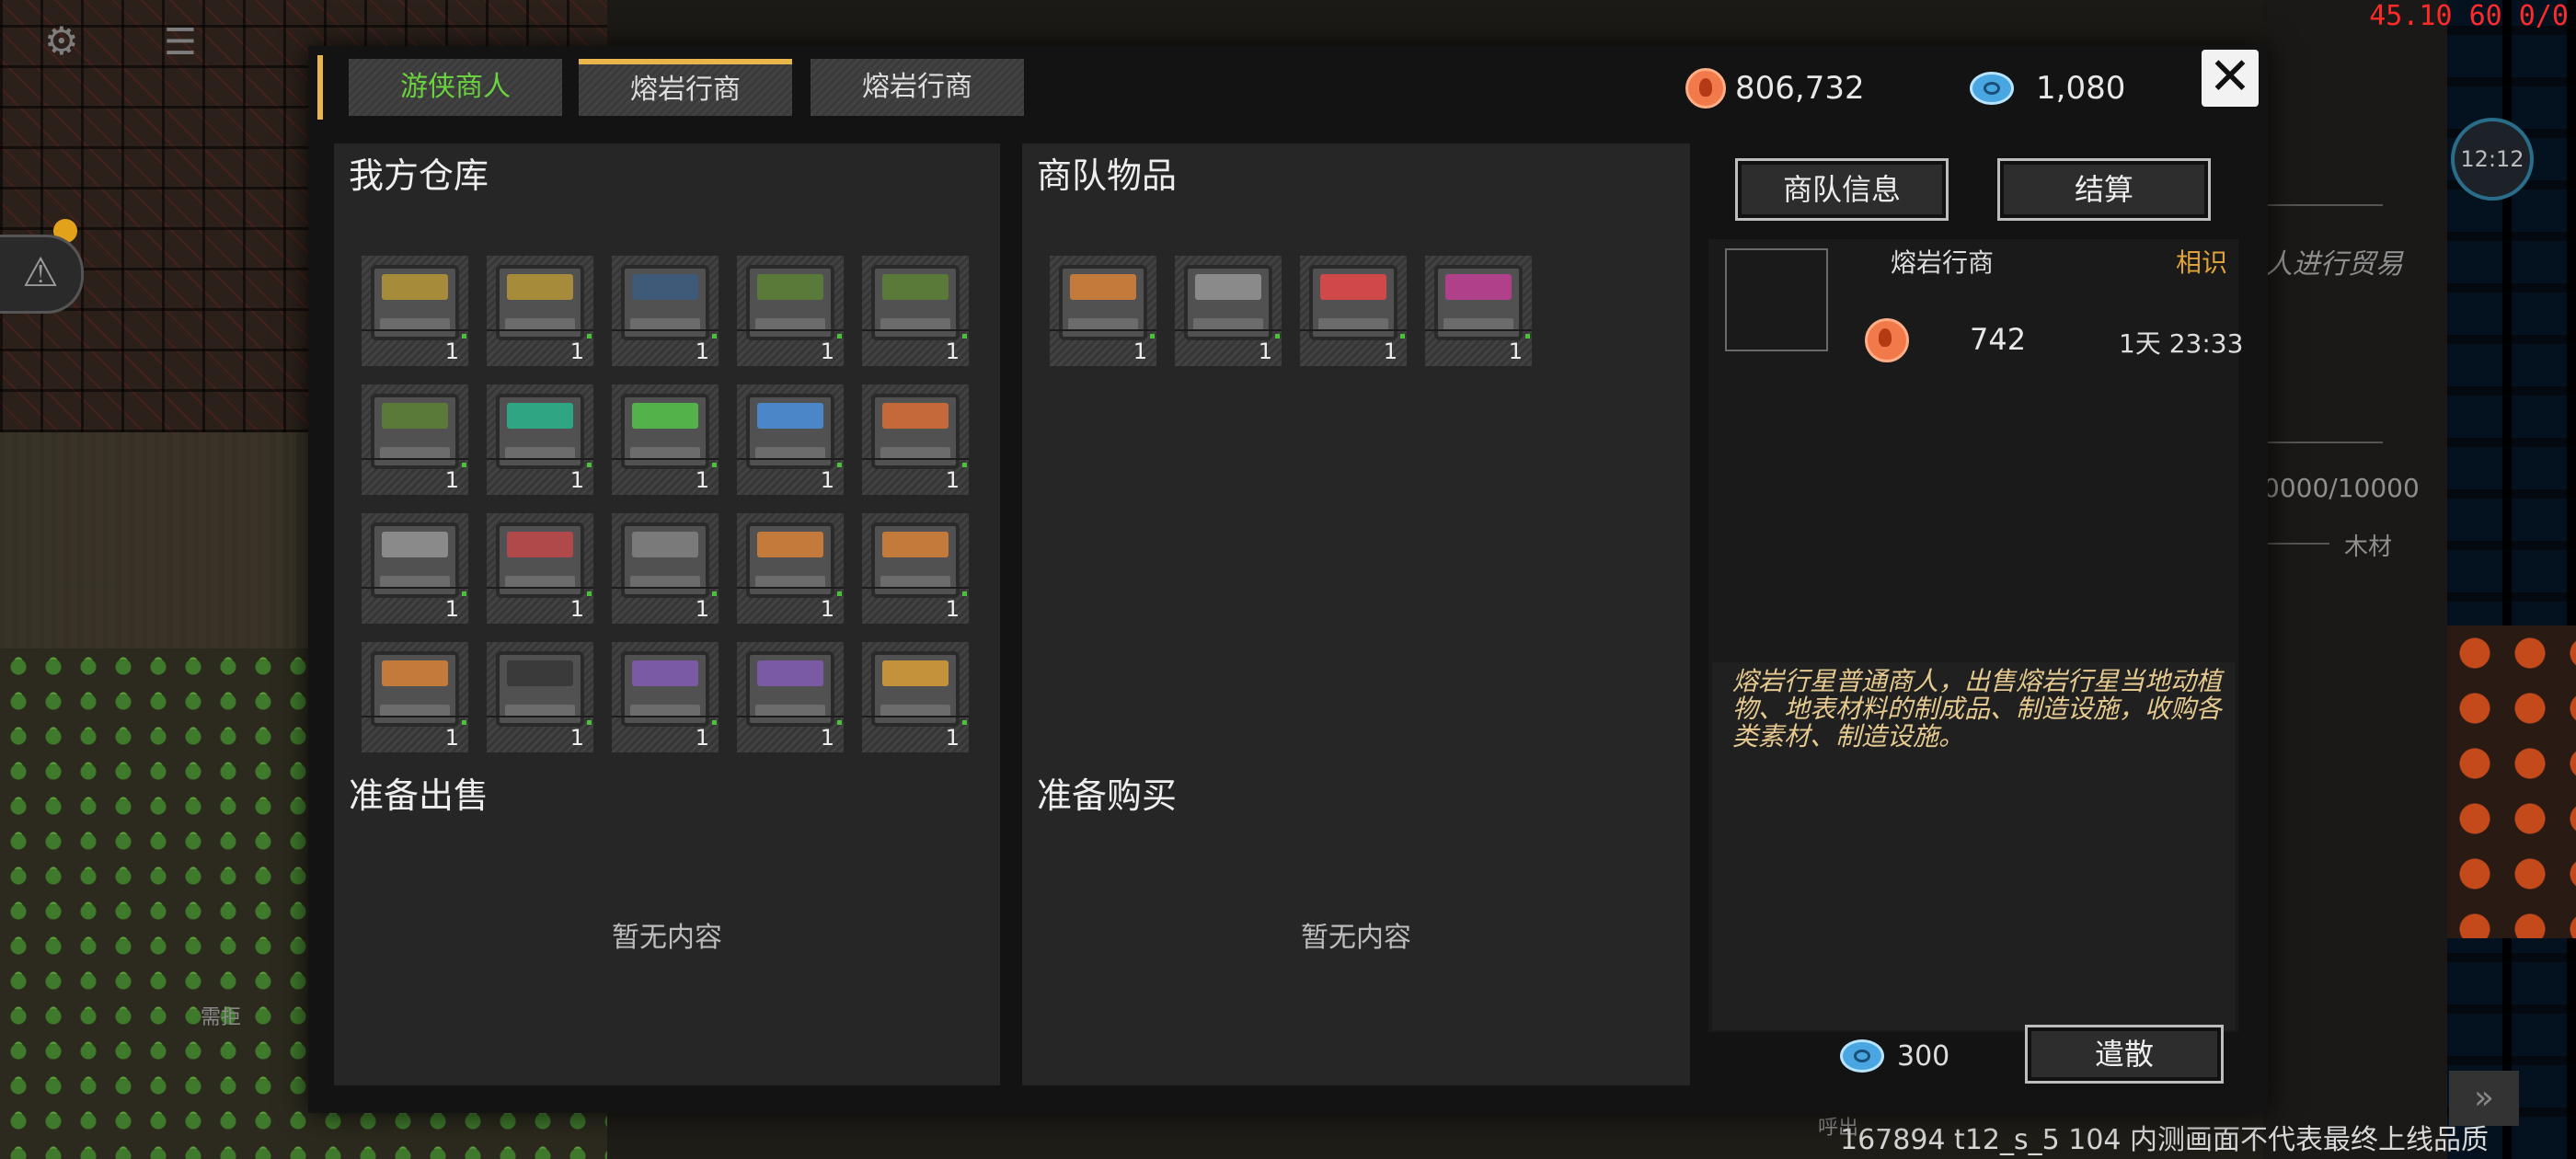  Describe the element at coordinates (2324, 205) in the screenshot. I see `divider` at that location.